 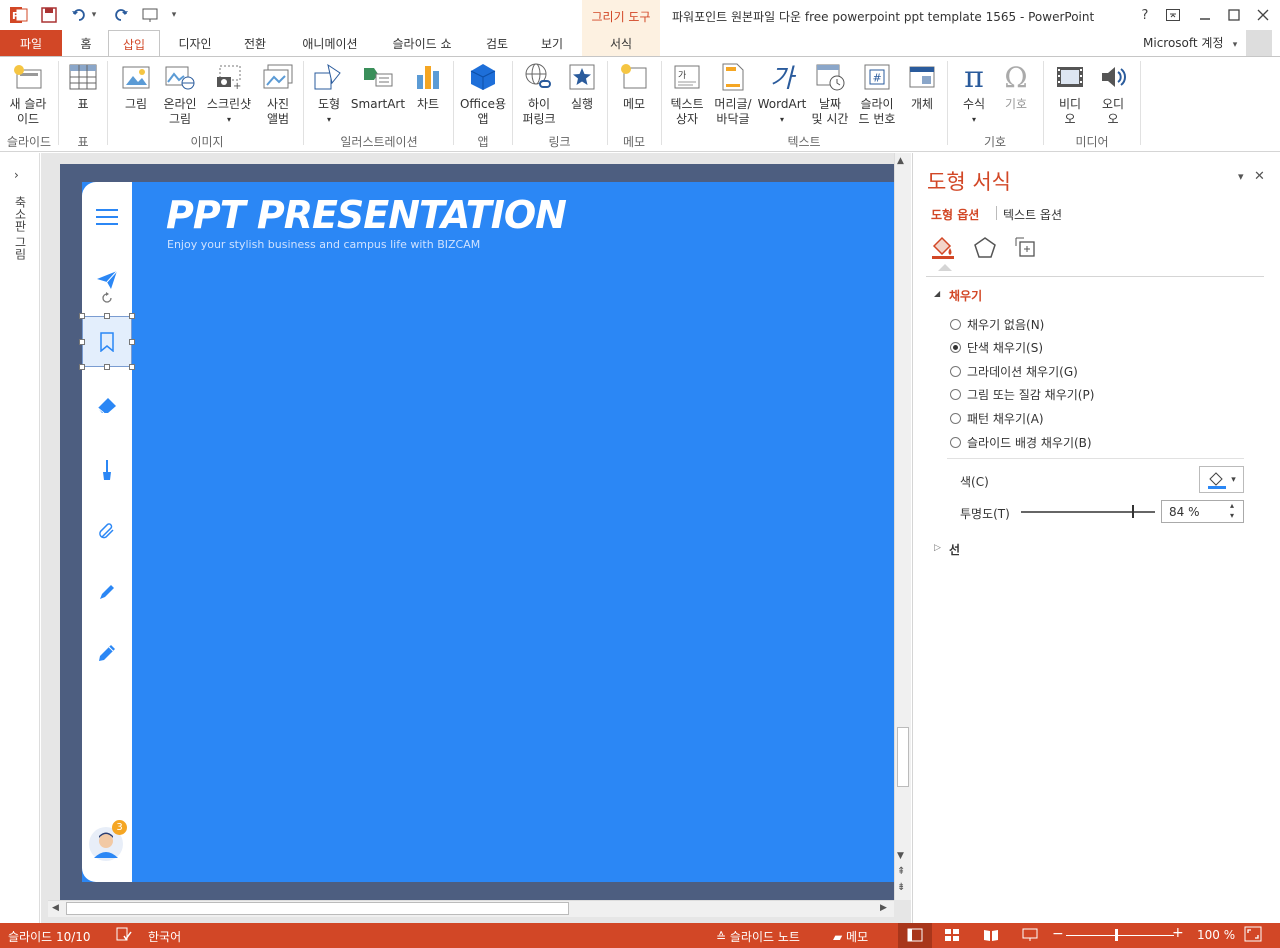 I want to click on tab-home: 홈, so click(x=86, y=43).